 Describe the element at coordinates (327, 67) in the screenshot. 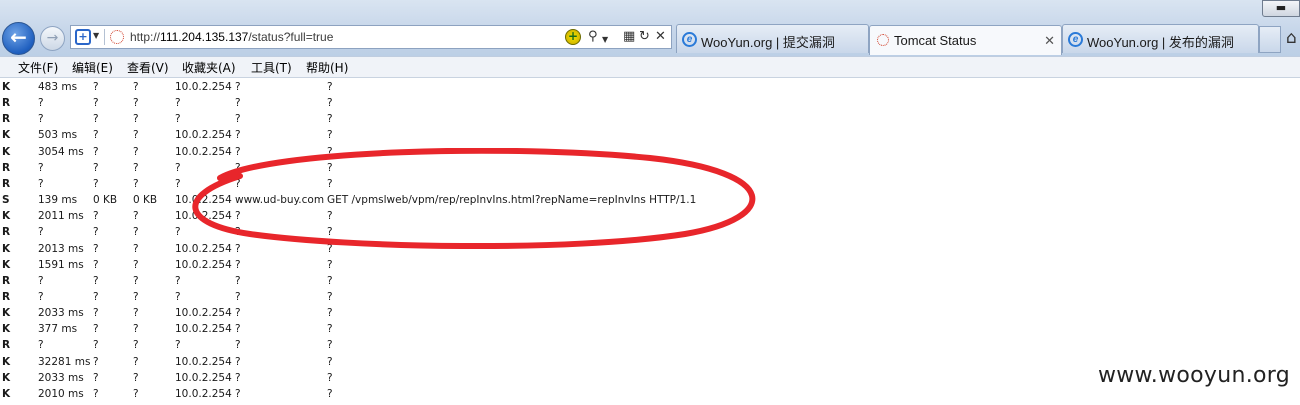

I see `menu-help: 帮助(H)` at that location.